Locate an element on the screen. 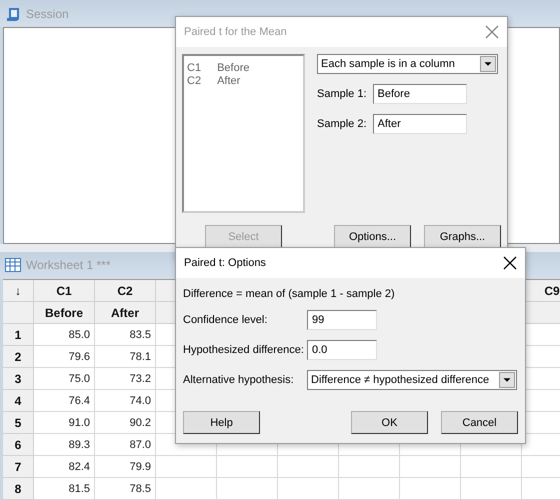 Image resolution: width=560 pixels, height=500 pixels. table-cell: 82.4 is located at coordinates (64, 467).